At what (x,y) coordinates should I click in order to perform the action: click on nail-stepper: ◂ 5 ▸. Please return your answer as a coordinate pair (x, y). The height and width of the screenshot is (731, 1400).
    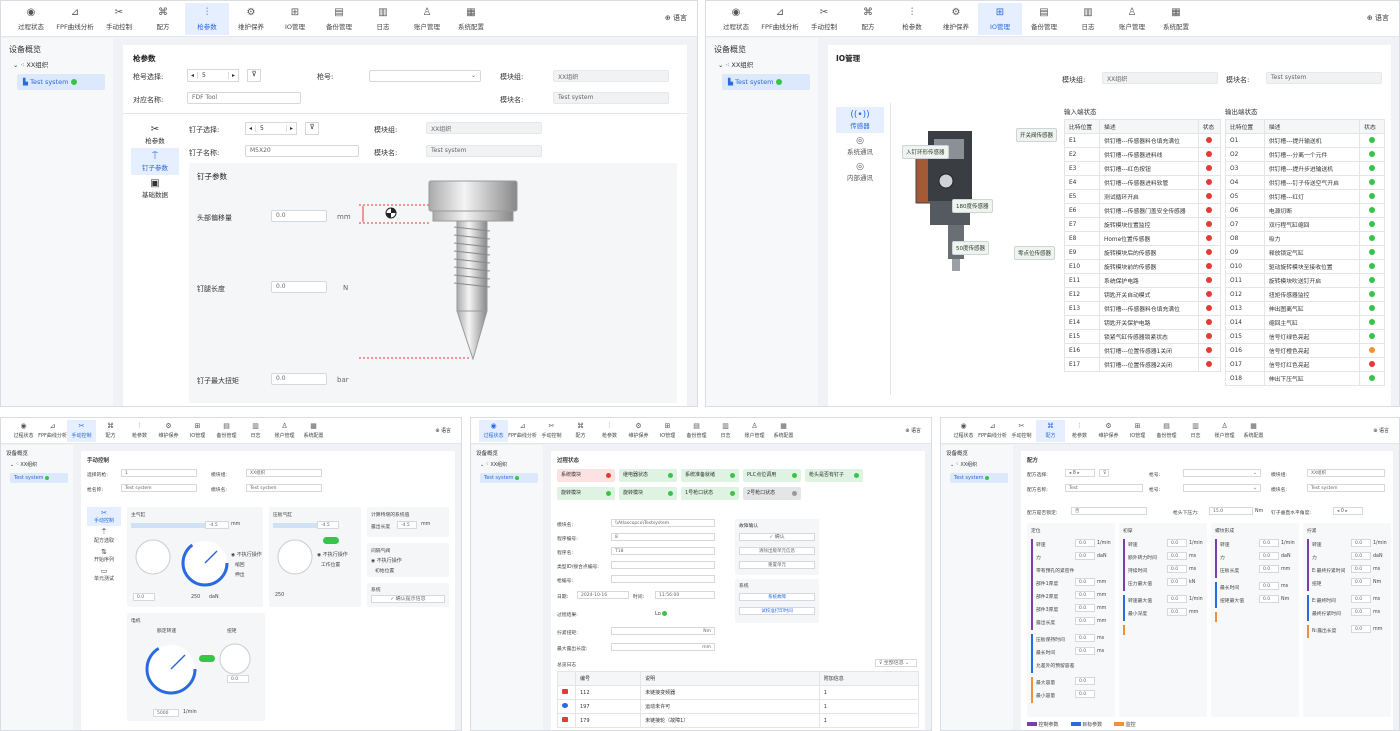
    Looking at the image, I should click on (271, 128).